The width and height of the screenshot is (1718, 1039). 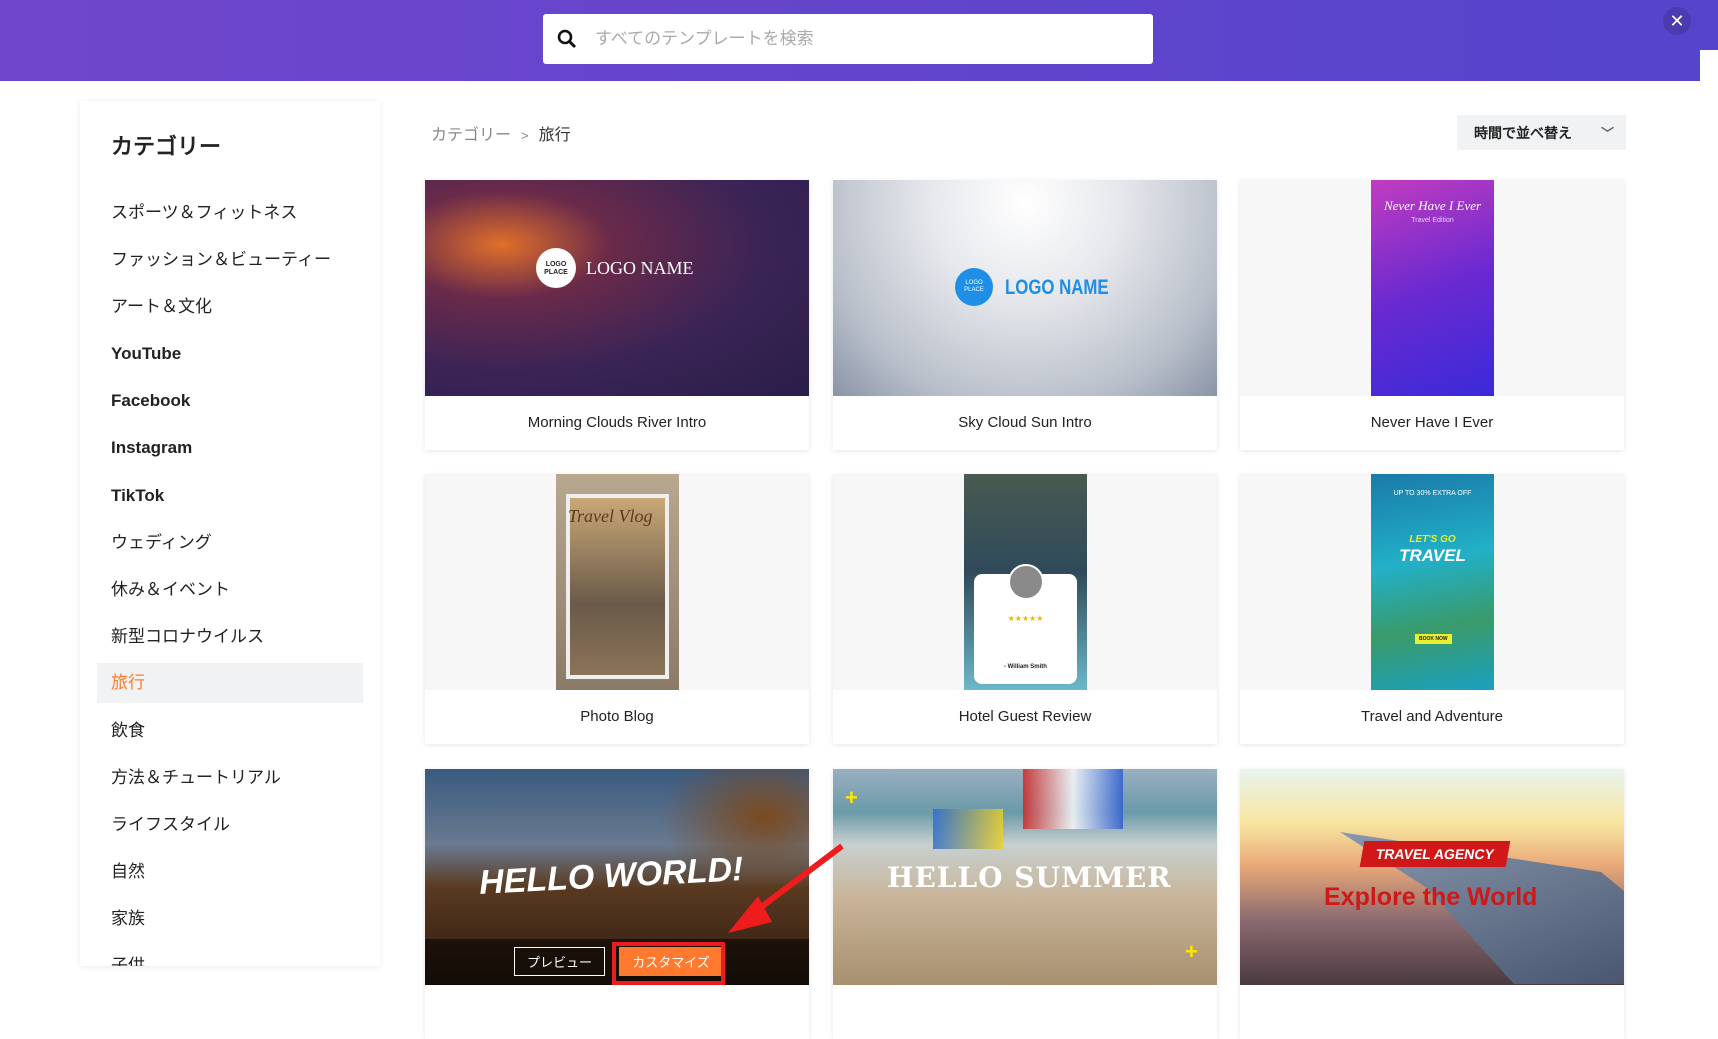 What do you see at coordinates (786, 888) in the screenshot?
I see `annotation-arrow-icon` at bounding box center [786, 888].